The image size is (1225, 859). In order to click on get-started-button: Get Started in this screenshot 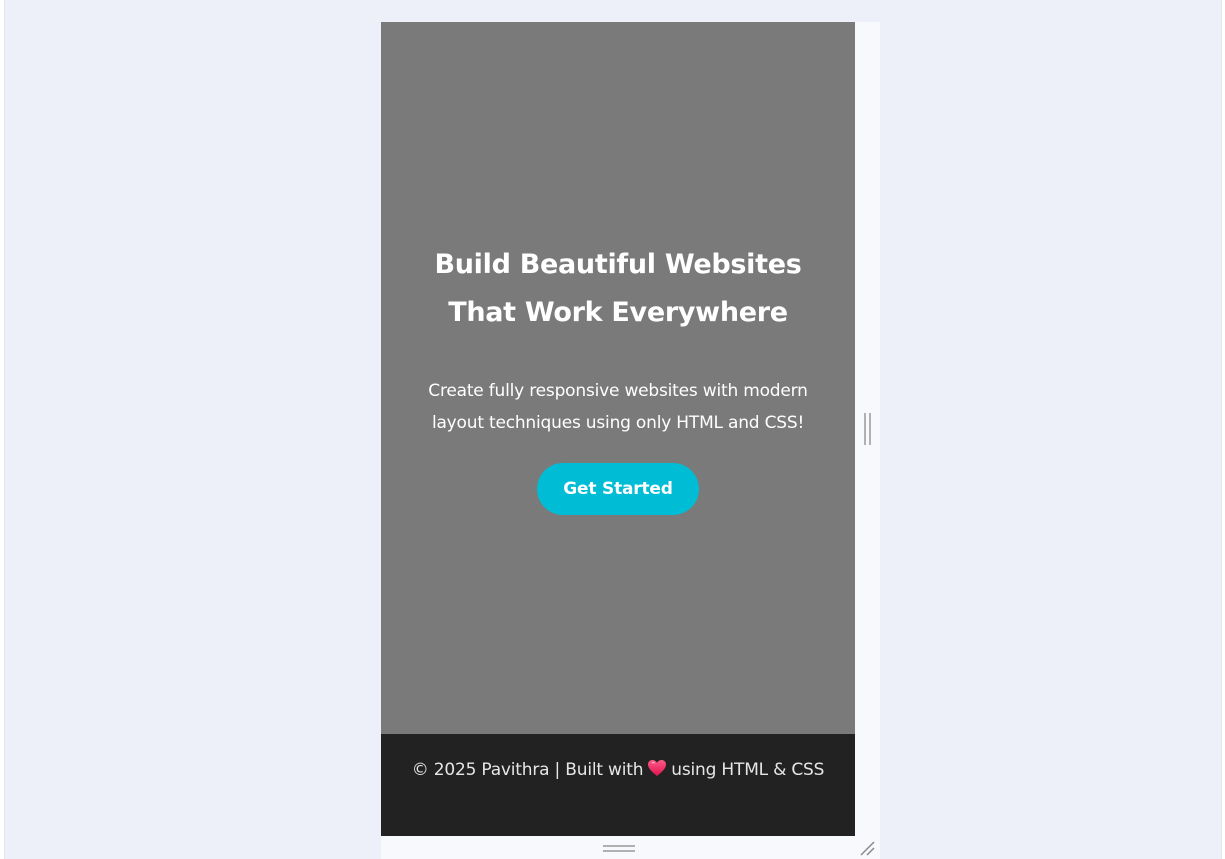, I will do `click(618, 489)`.